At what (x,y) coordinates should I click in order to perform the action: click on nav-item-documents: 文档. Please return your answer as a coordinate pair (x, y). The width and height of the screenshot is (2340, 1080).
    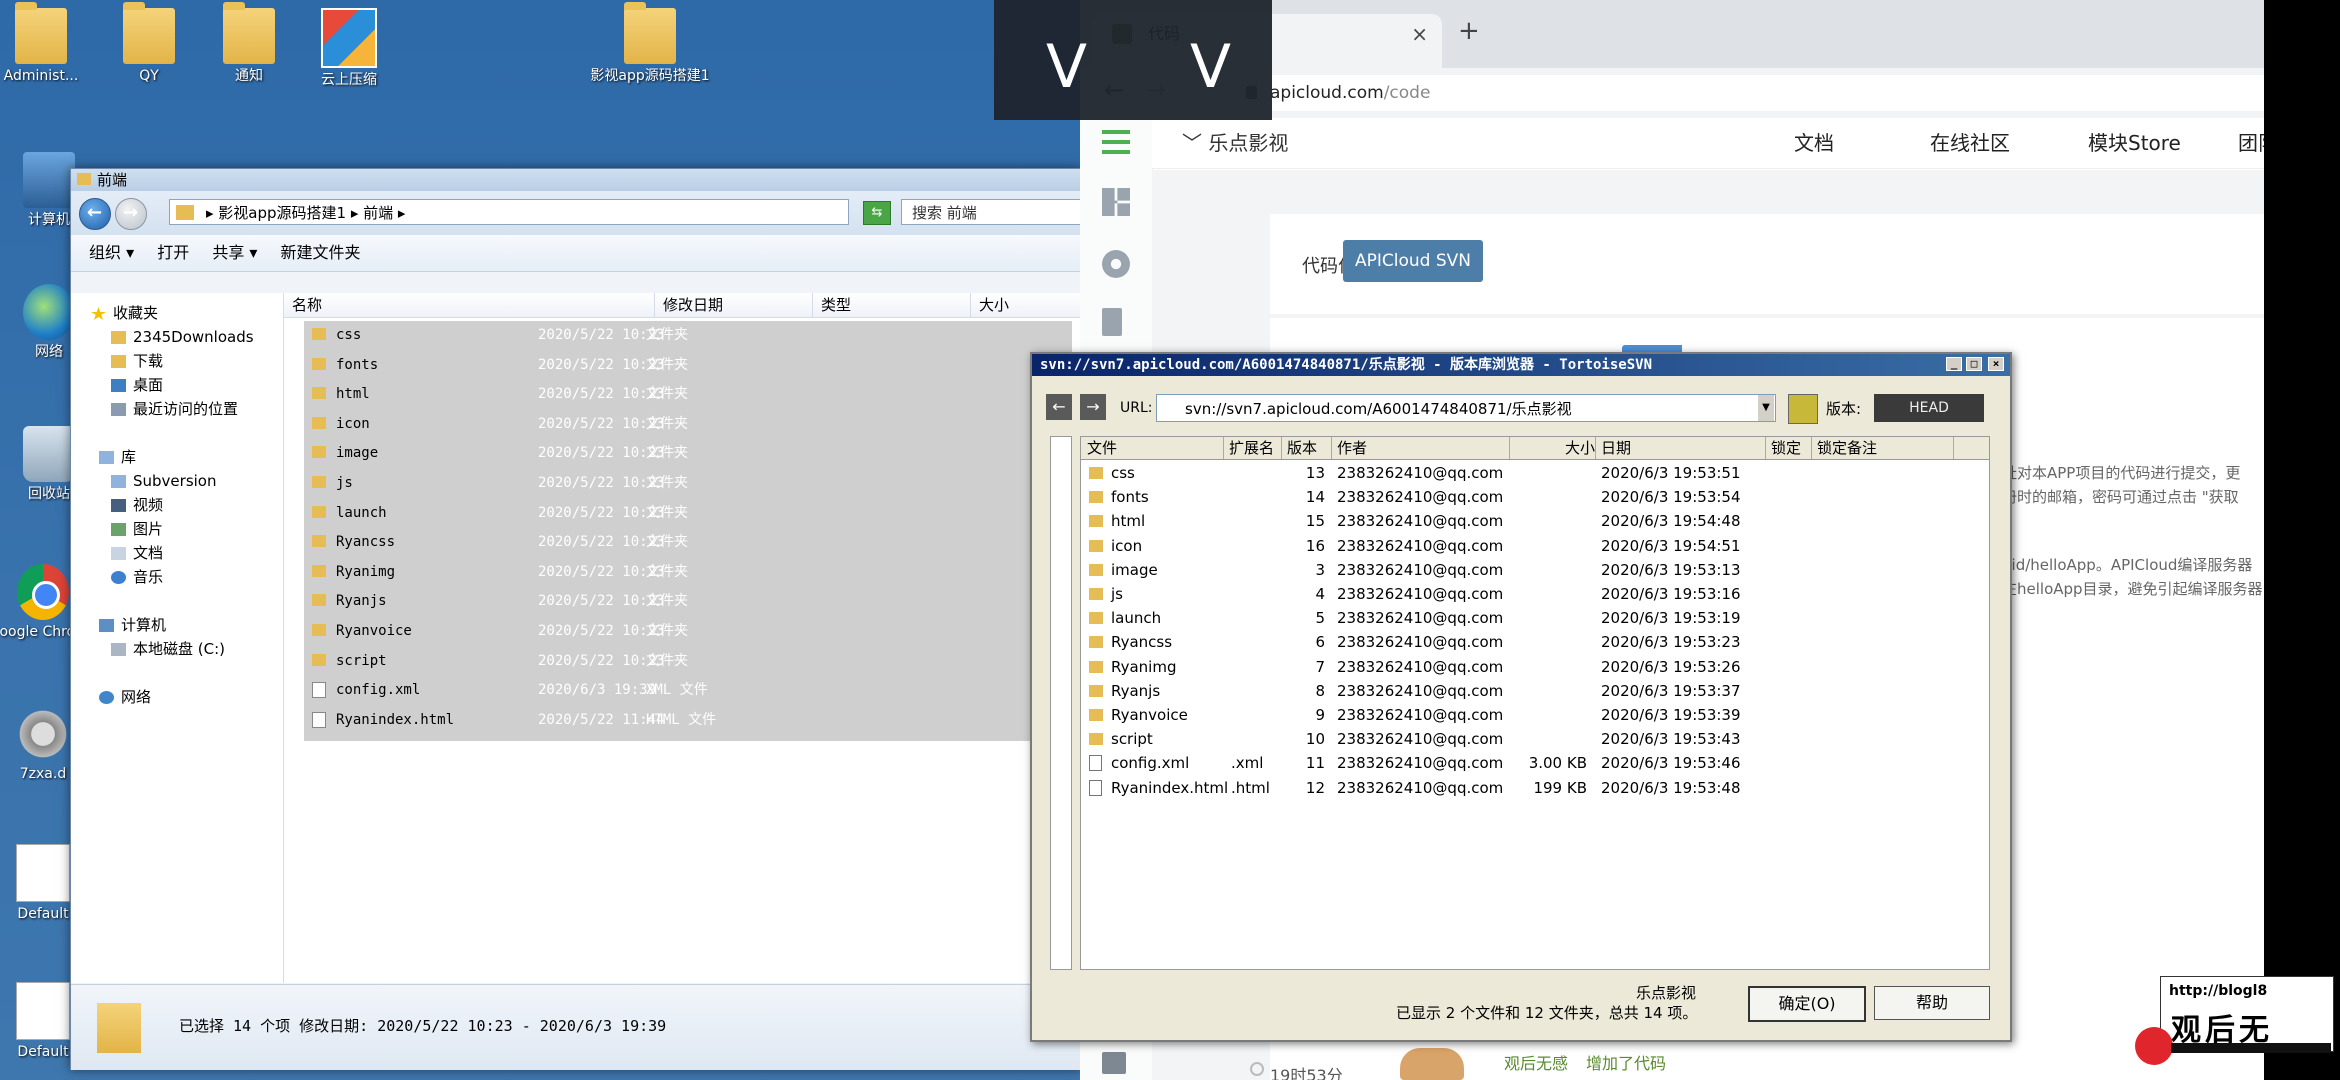
    Looking at the image, I should click on (137, 553).